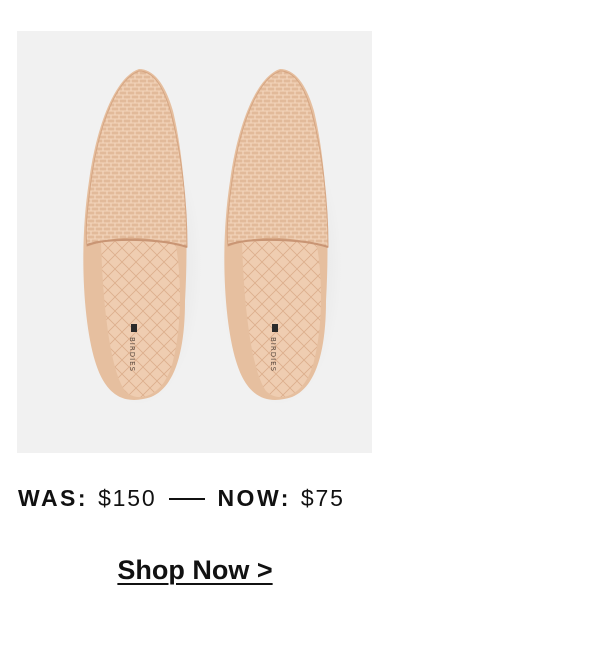 The image size is (600, 656). What do you see at coordinates (187, 499) in the screenshot?
I see `price-divider` at bounding box center [187, 499].